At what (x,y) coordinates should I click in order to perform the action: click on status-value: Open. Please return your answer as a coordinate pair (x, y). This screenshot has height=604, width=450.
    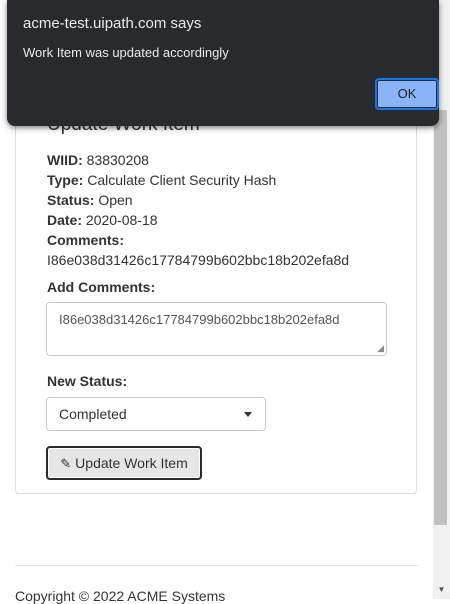
    Looking at the image, I should click on (115, 200).